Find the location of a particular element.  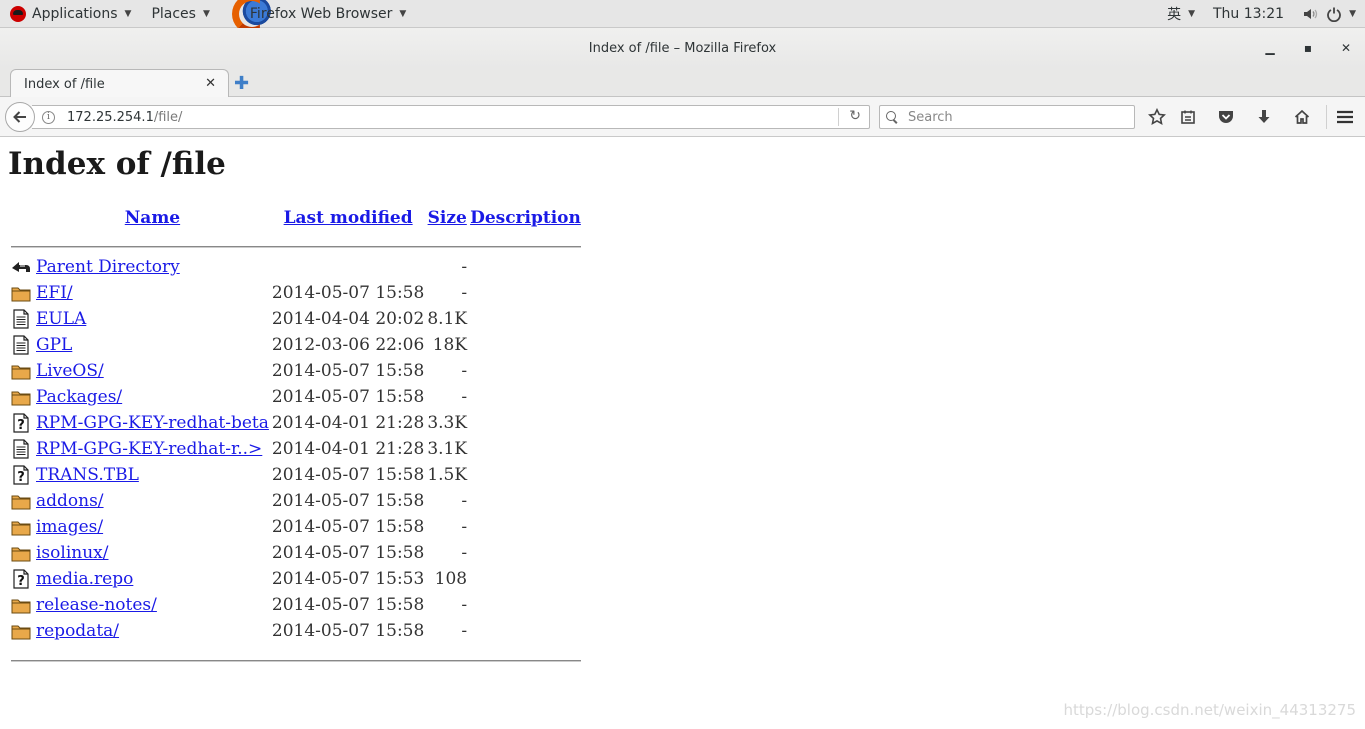

new-tab-button: ✚ is located at coordinates (241, 83).